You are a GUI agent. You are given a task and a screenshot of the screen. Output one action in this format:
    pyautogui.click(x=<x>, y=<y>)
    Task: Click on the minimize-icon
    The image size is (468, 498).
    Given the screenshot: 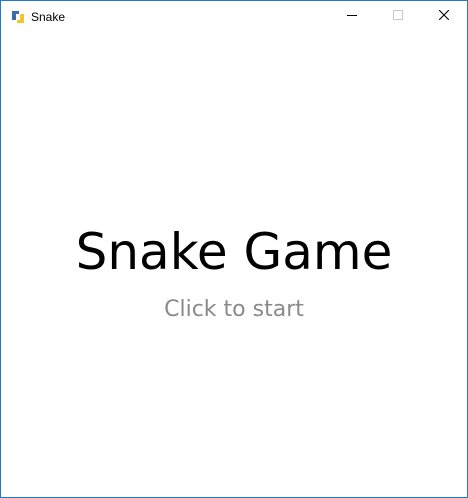 What is the action you would take?
    pyautogui.click(x=352, y=16)
    